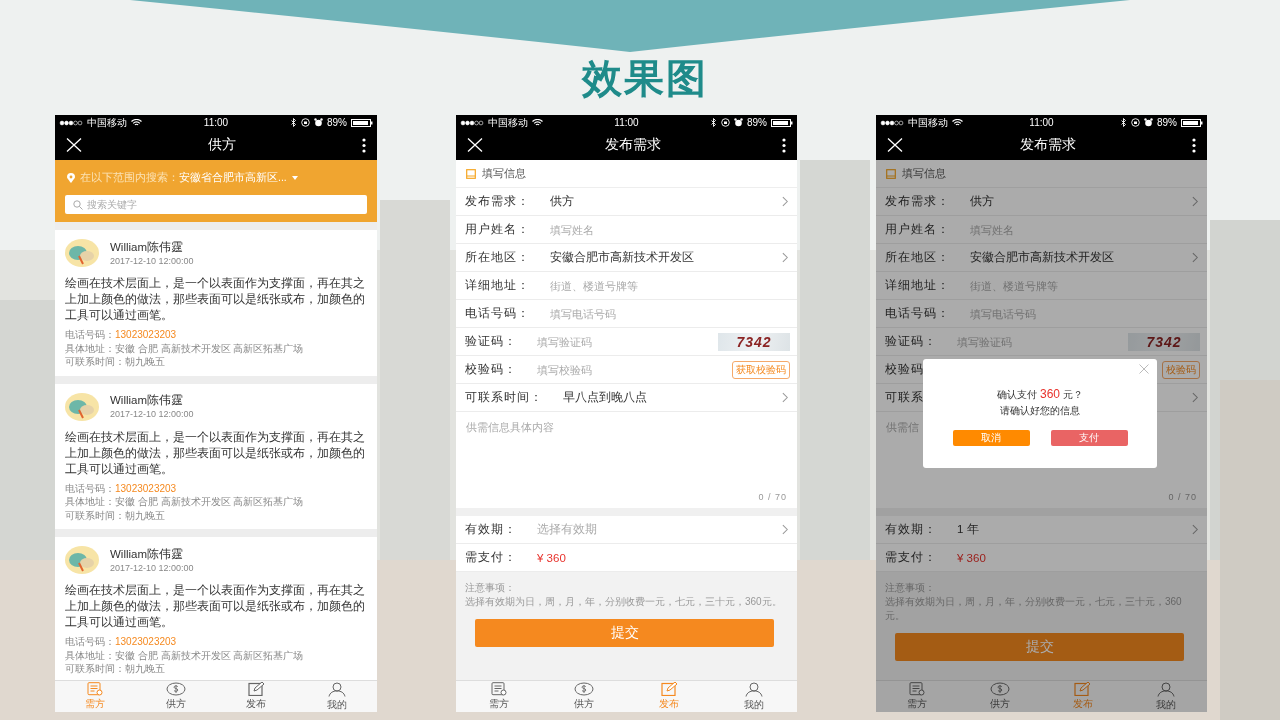  Describe the element at coordinates (490, 588) in the screenshot. I see `notice-title: 注意事项：` at that location.